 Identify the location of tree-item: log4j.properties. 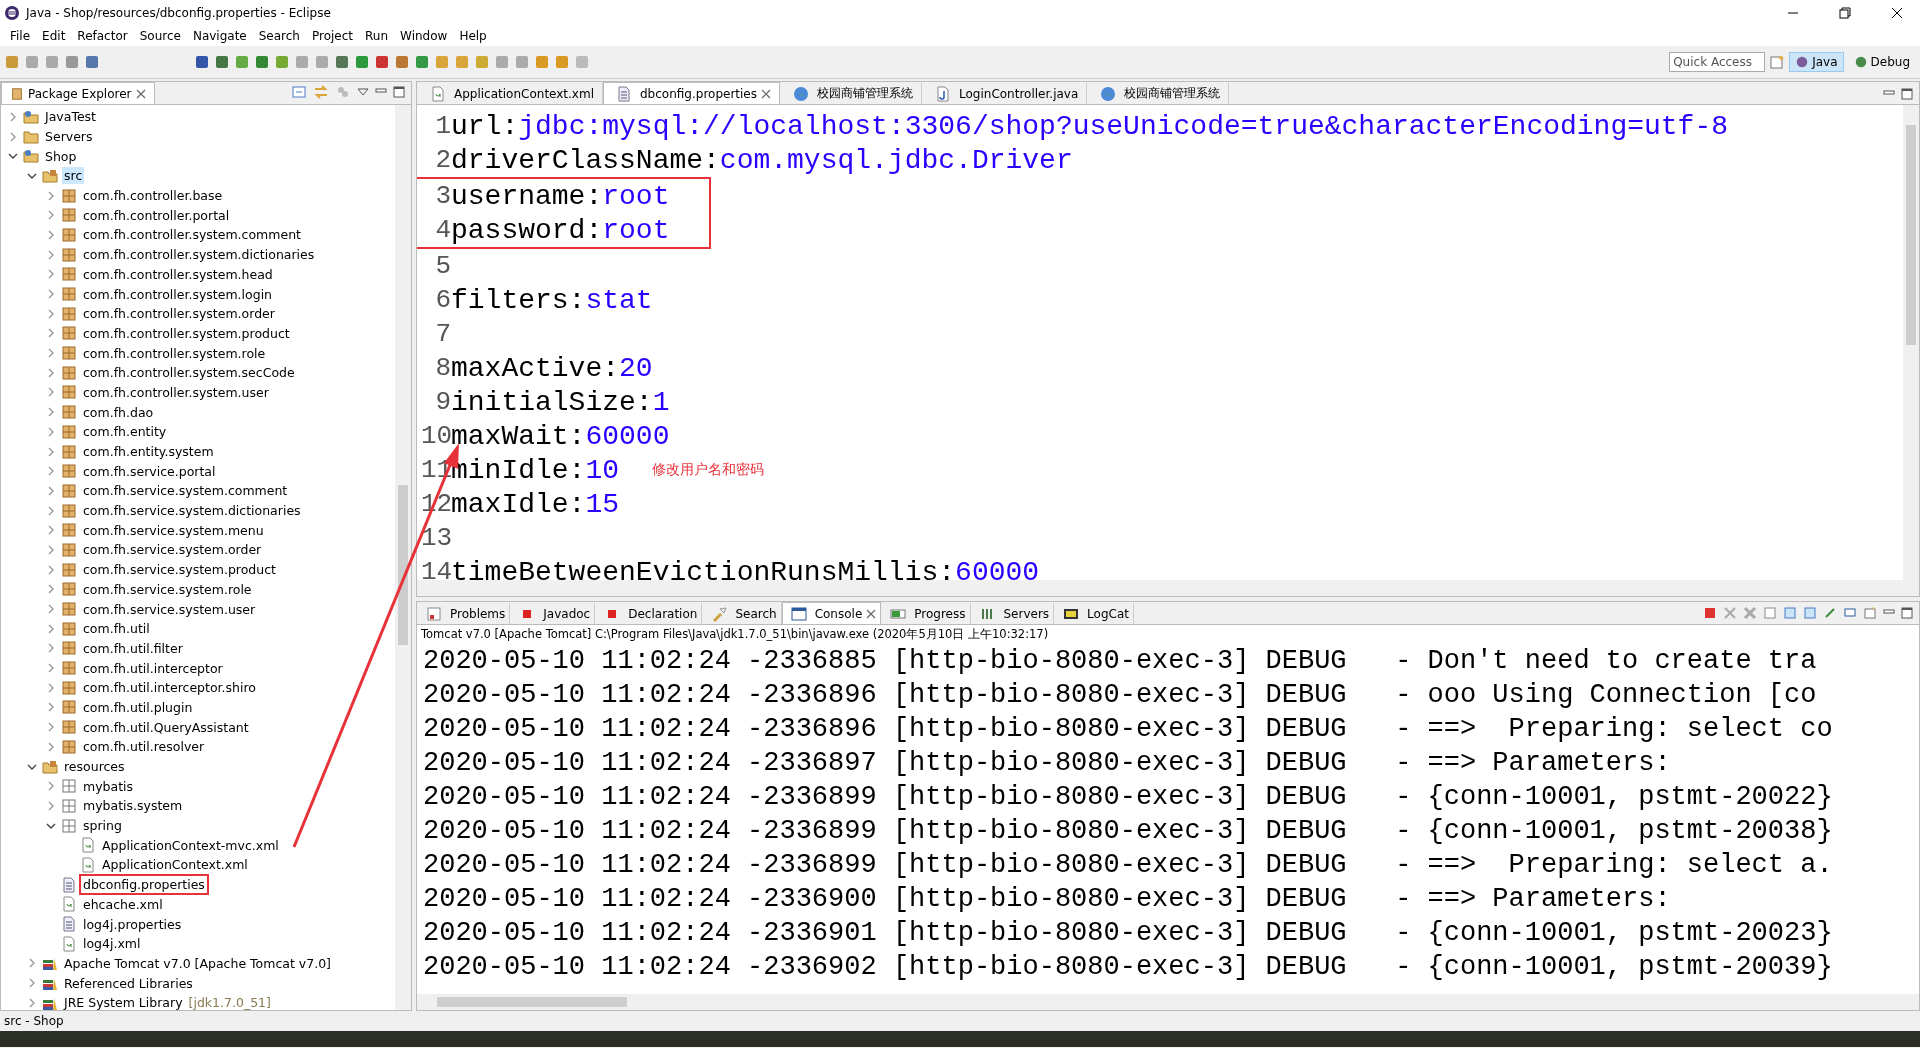
(132, 924).